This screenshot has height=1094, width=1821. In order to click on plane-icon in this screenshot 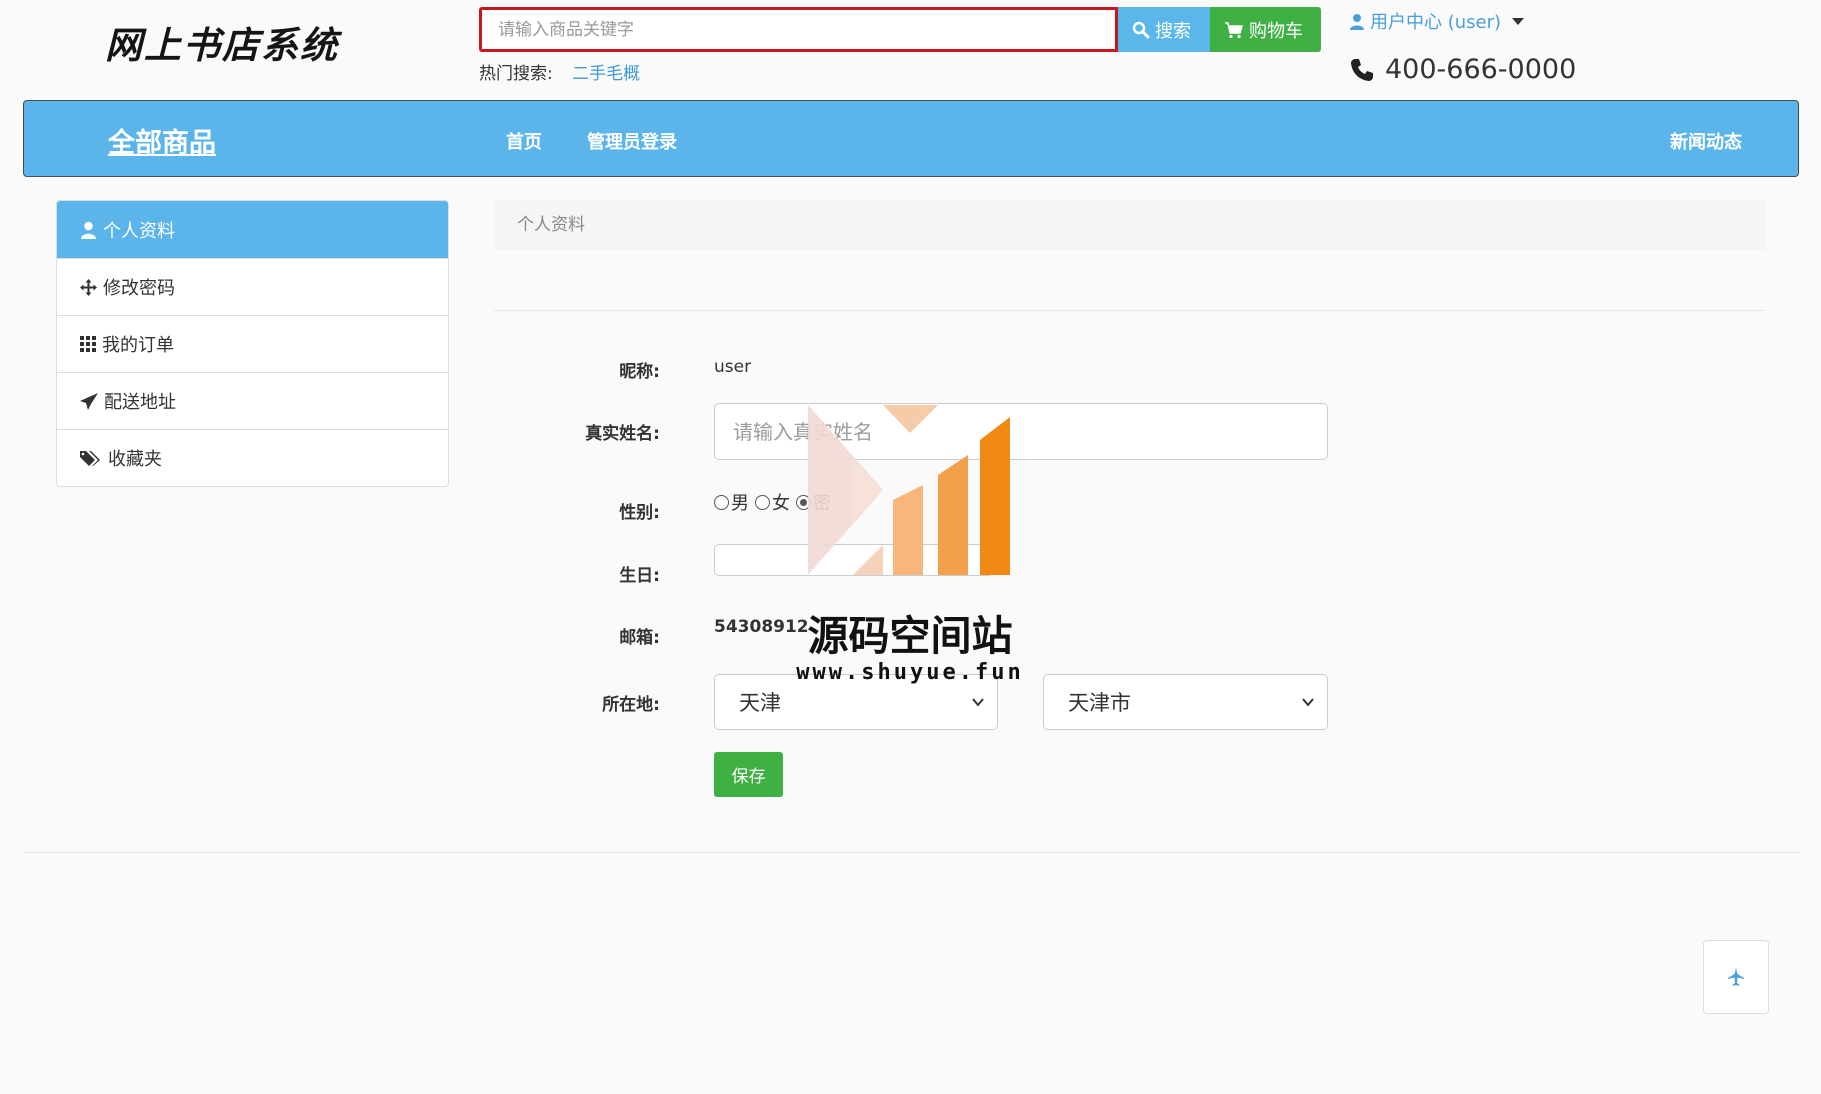, I will do `click(1736, 977)`.